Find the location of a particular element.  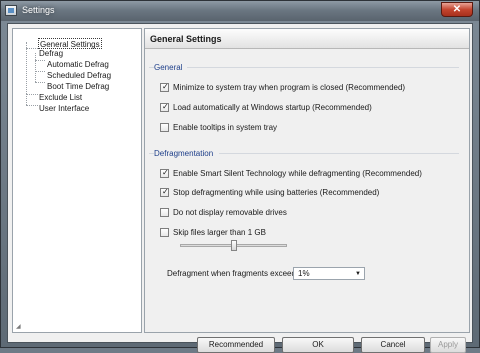

app-icon is located at coordinates (11, 10).